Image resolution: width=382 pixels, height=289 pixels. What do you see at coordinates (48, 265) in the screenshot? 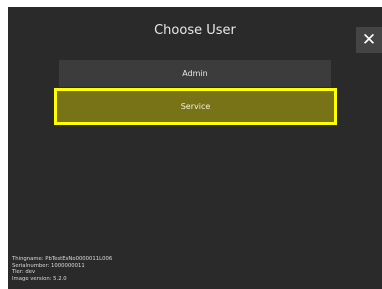
I see `device-serialnumber: Serialnumber: 1000000011` at bounding box center [48, 265].